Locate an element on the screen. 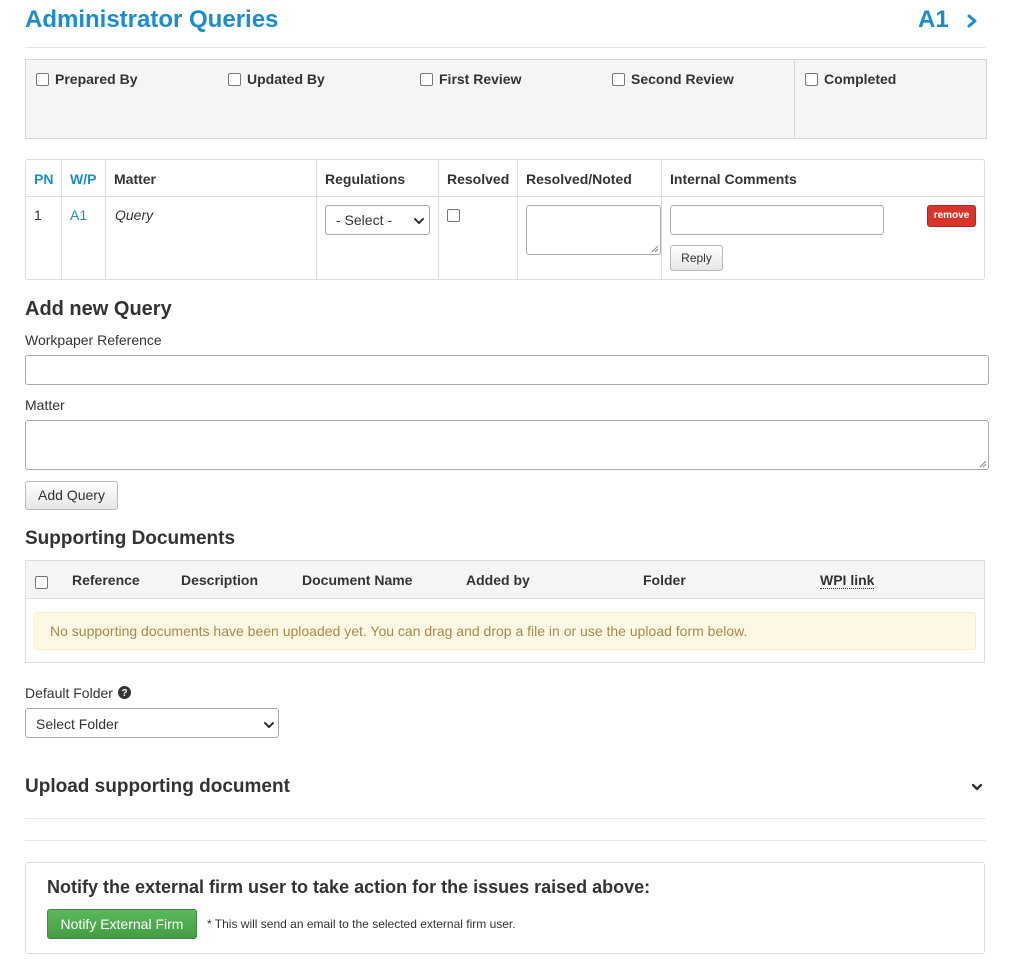  workpaper-reference-label: Workpaper Reference is located at coordinates (93, 340).